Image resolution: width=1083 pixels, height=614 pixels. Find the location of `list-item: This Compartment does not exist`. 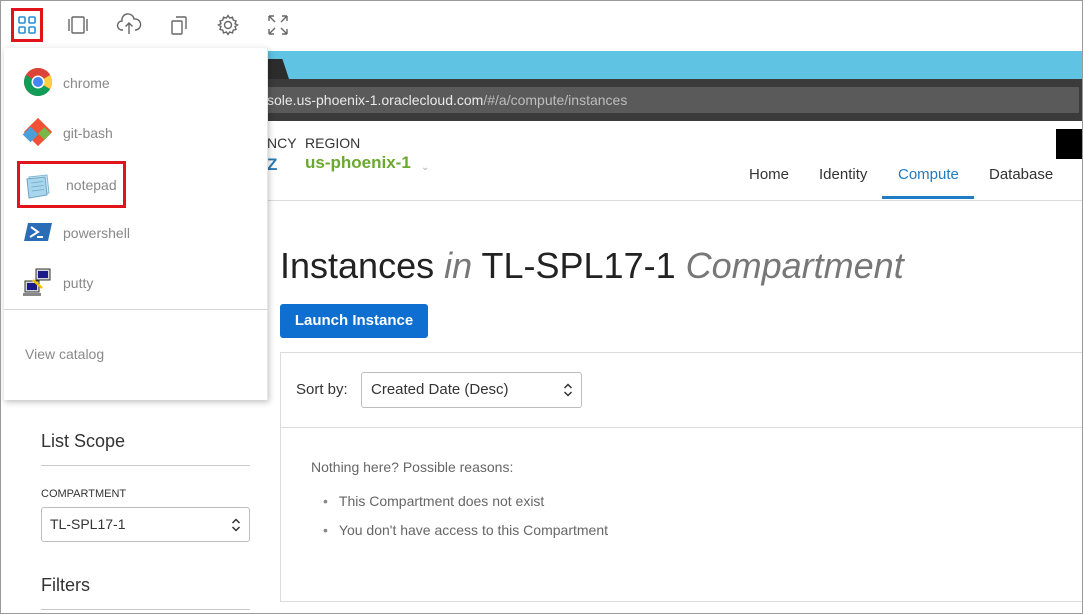

list-item: This Compartment does not exist is located at coordinates (459, 507).